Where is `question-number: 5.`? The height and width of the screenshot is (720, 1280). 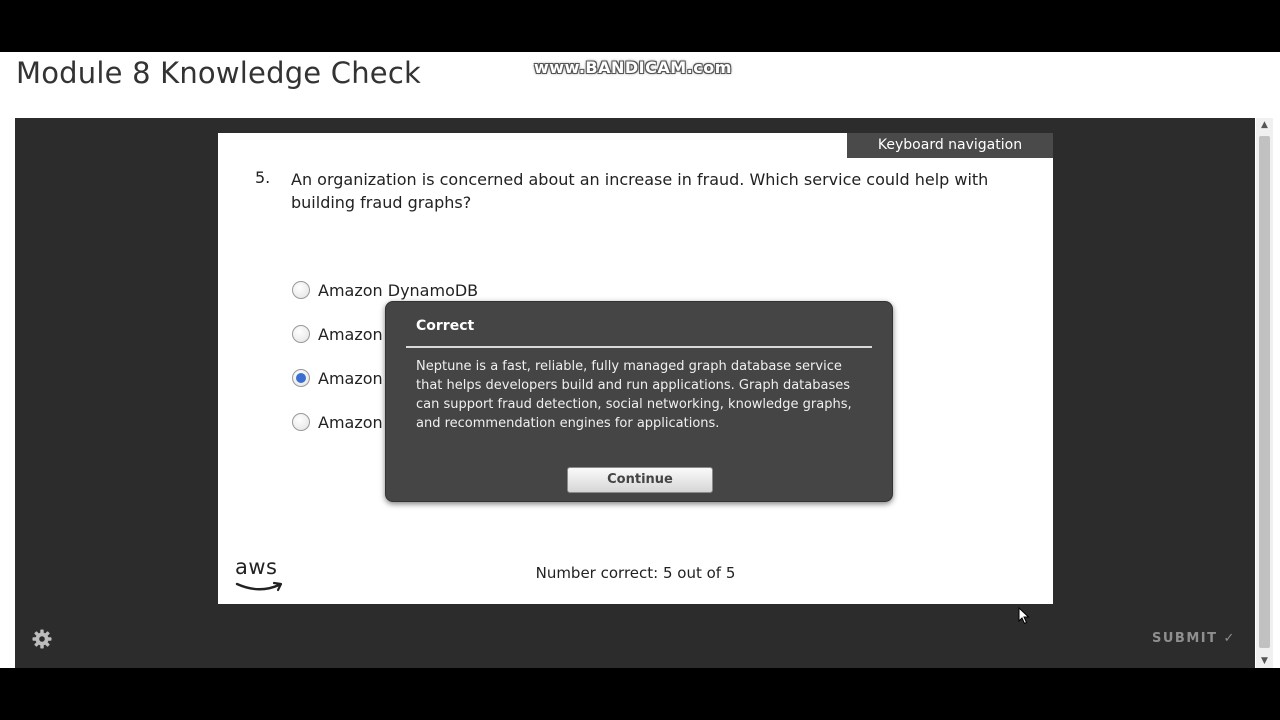
question-number: 5. is located at coordinates (263, 177).